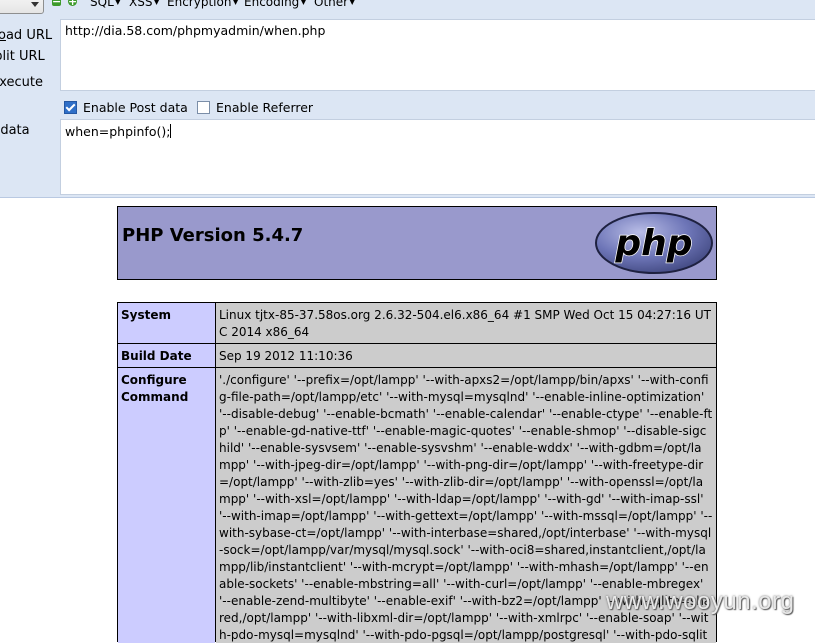  Describe the element at coordinates (466, 355) in the screenshot. I see `row-value: Sep 19 2012 11:10:36` at that location.